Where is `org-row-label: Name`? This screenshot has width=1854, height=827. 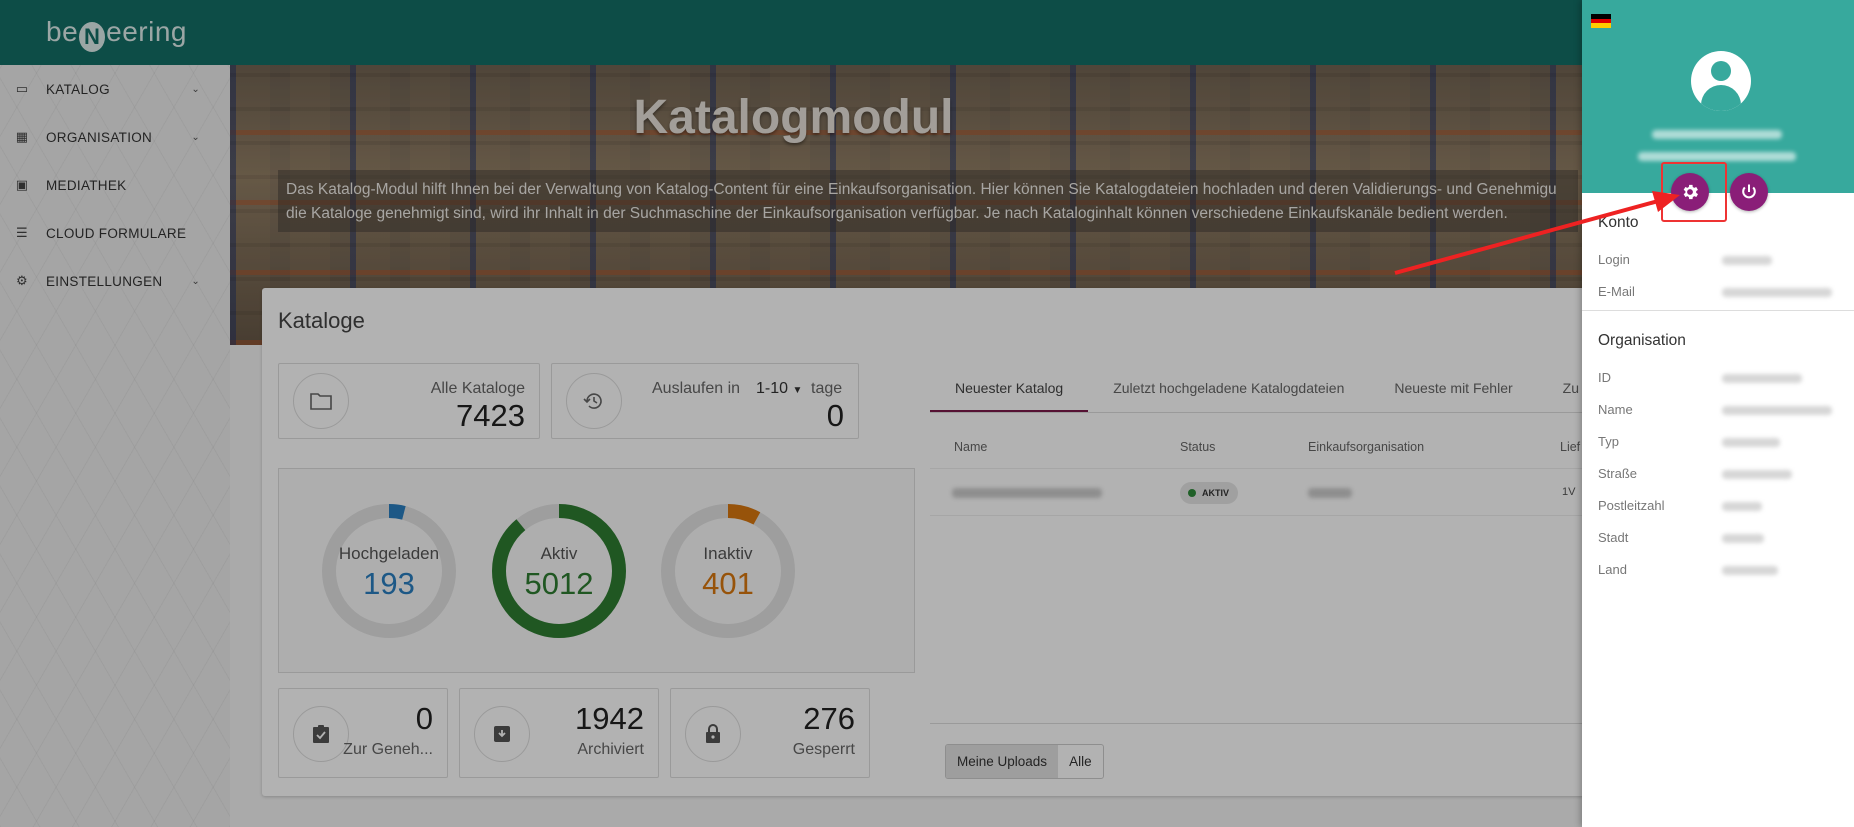 org-row-label: Name is located at coordinates (1615, 409).